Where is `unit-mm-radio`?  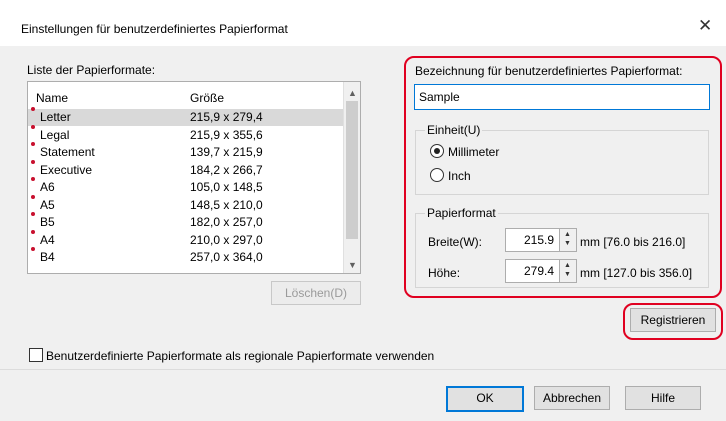
unit-mm-radio is located at coordinates (437, 151).